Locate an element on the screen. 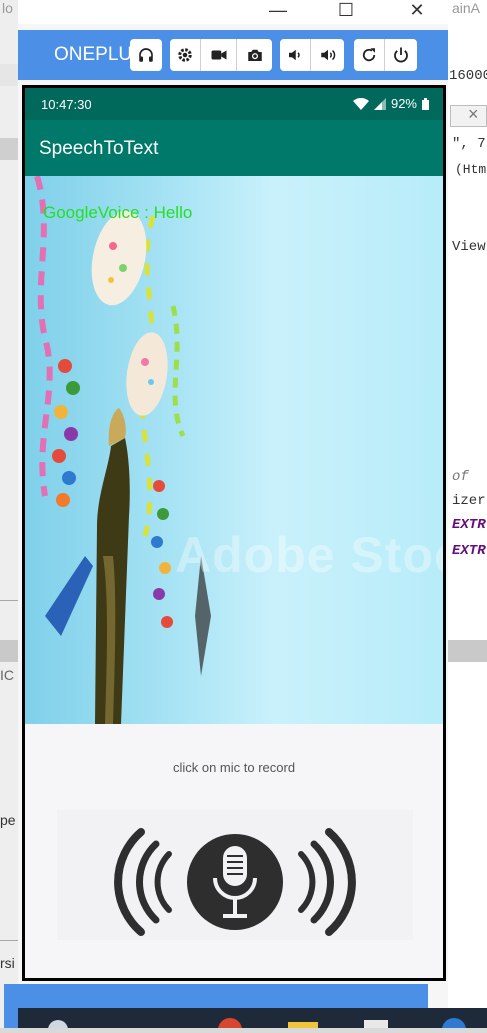 The image size is (487, 1033). toolbar-group-volume is located at coordinates (312, 55).